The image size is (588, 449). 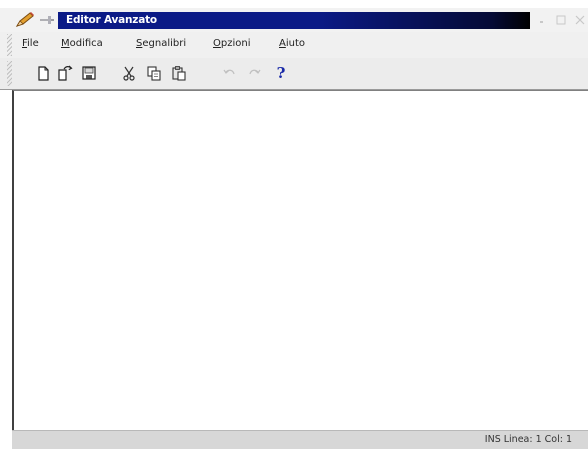 What do you see at coordinates (111, 20) in the screenshot?
I see `window-title: Editor Avanzato` at bounding box center [111, 20].